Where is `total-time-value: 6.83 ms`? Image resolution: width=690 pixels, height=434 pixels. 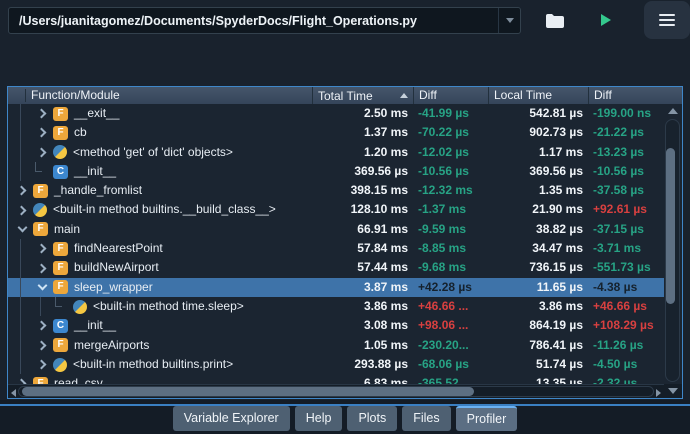 total-time-value: 6.83 ms is located at coordinates (385, 380).